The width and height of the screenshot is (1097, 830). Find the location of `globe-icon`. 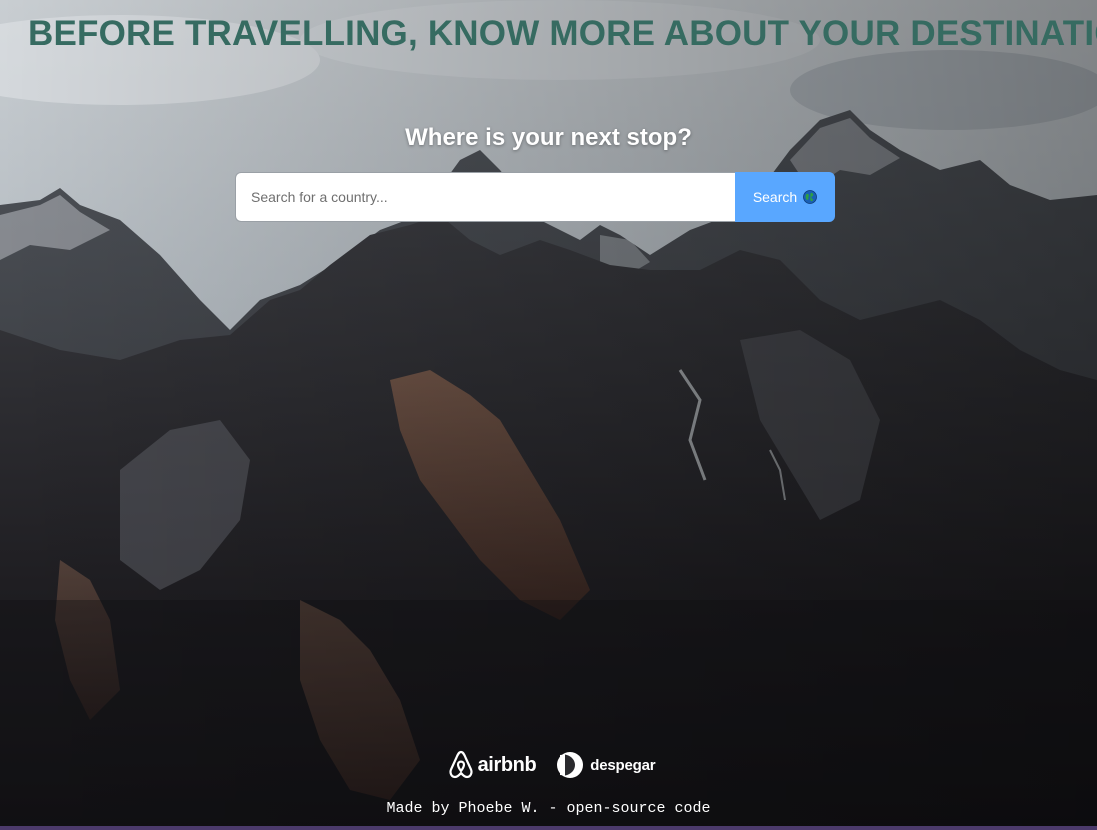

globe-icon is located at coordinates (810, 197).